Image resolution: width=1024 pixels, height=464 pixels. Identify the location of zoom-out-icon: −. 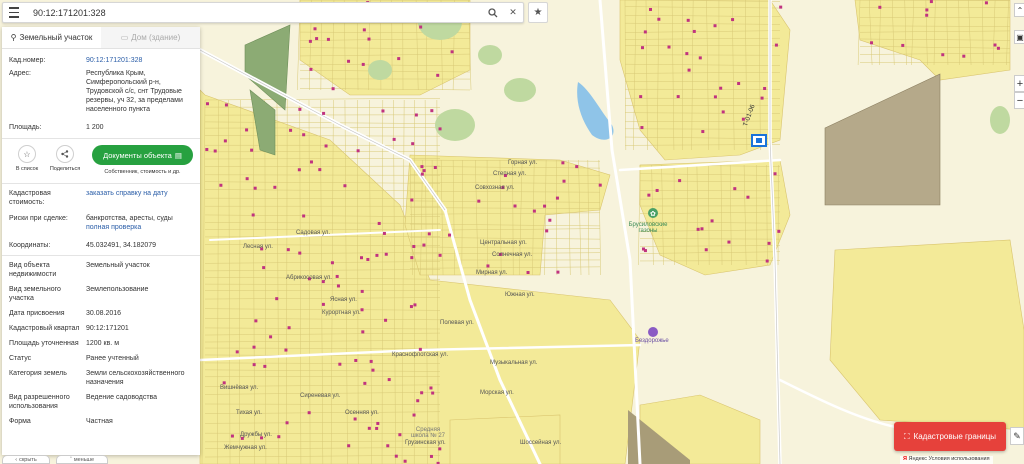
(1019, 100).